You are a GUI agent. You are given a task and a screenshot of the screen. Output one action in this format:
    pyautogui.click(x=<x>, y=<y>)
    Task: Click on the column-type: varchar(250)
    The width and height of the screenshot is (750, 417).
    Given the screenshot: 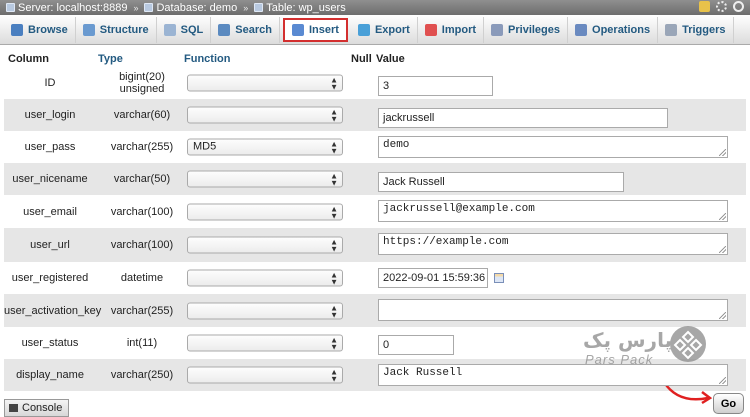 What is the action you would take?
    pyautogui.click(x=142, y=375)
    